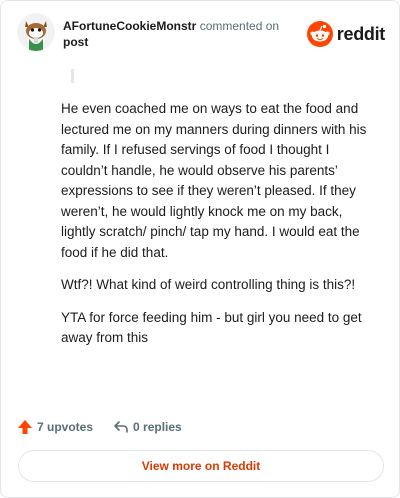 The height and width of the screenshot is (498, 400). What do you see at coordinates (121, 427) in the screenshot?
I see `reply-arrow-icon` at bounding box center [121, 427].